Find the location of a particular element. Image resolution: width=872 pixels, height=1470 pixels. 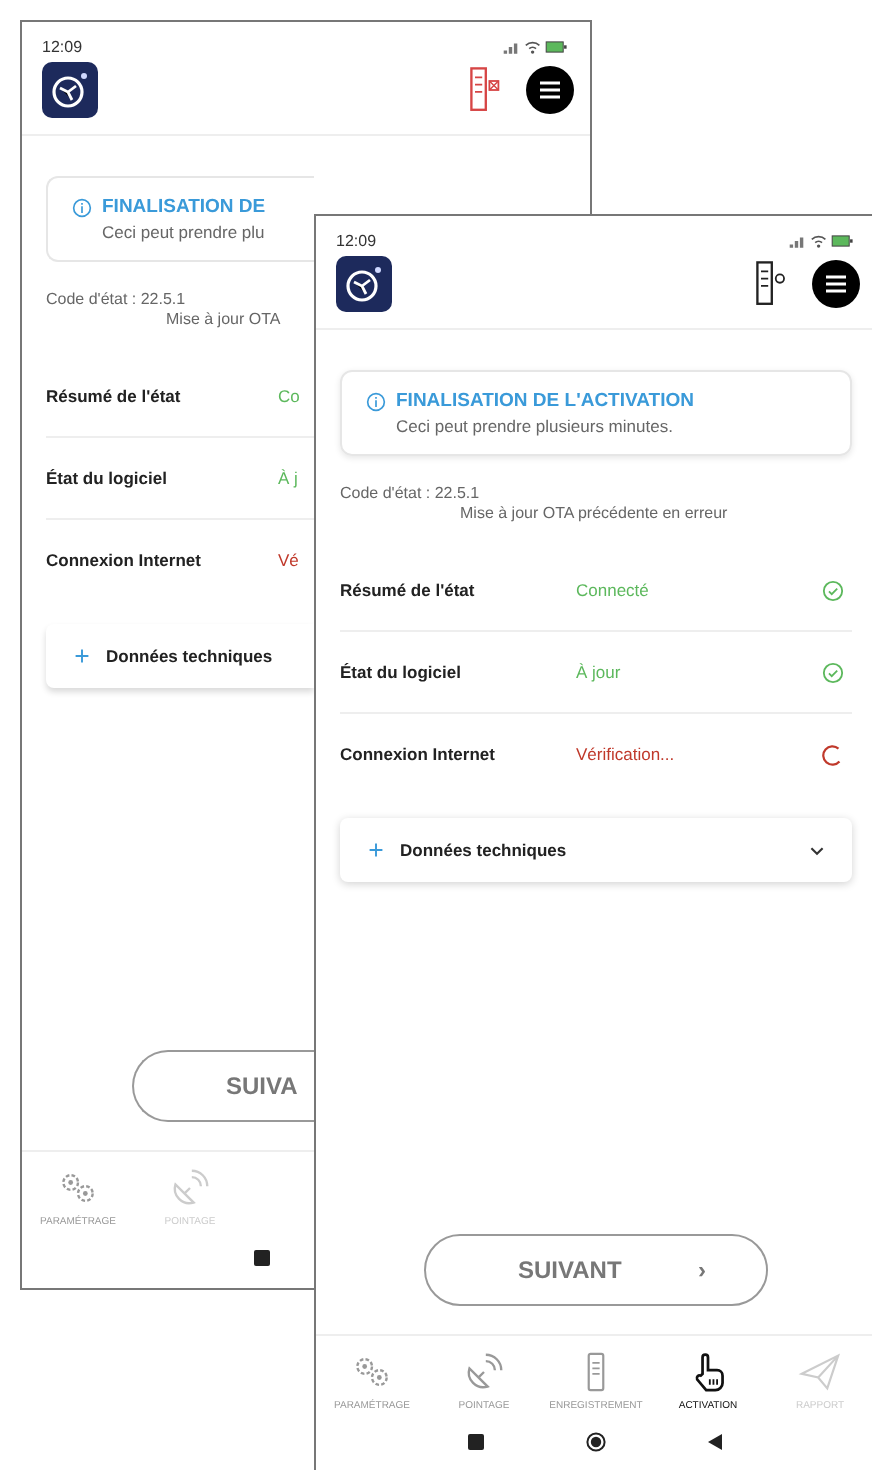

row-value: À j is located at coordinates (288, 478).